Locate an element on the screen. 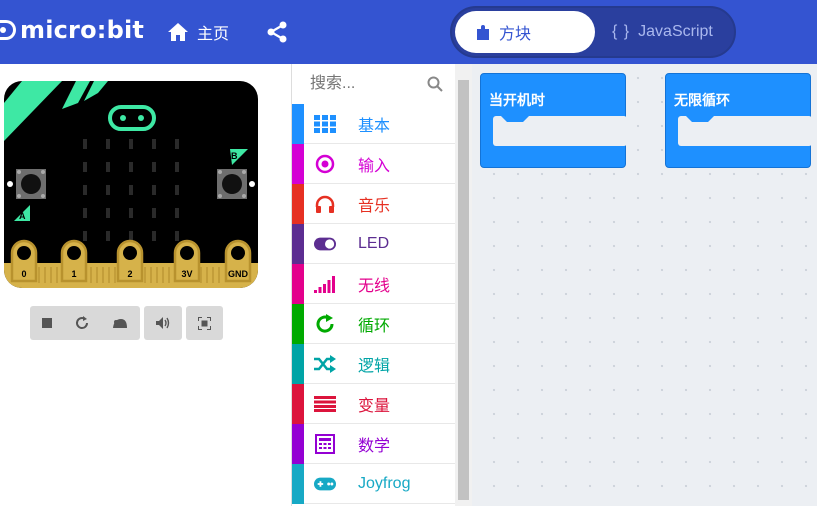 This screenshot has width=817, height=506. sim-control-group is located at coordinates (85, 323).